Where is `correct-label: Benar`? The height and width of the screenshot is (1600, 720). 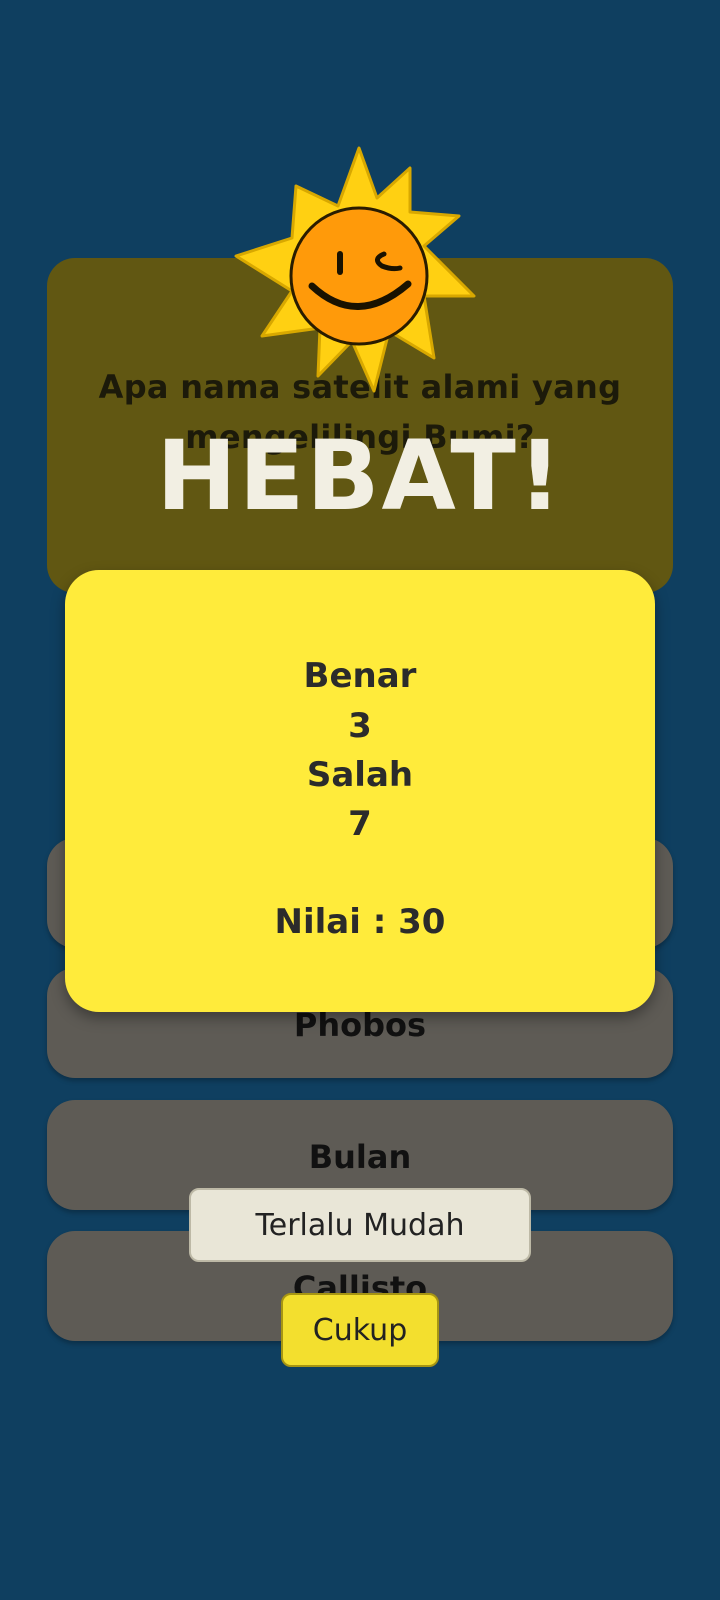
correct-label: Benar is located at coordinates (360, 676).